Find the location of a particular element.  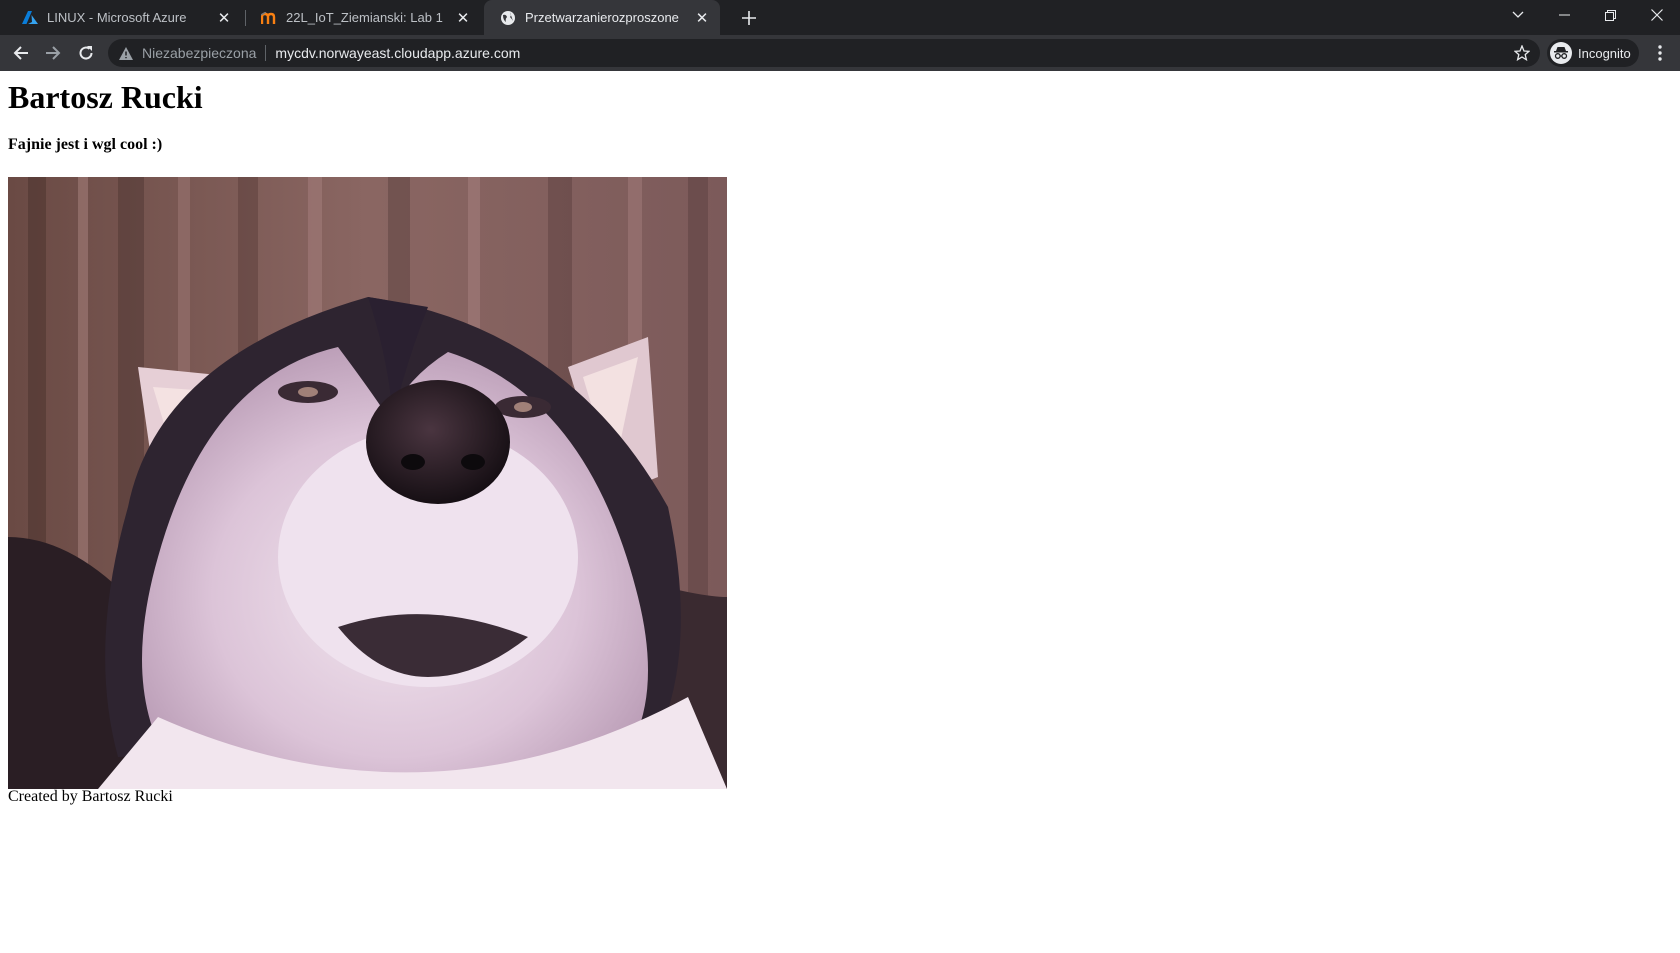

azure-logo-icon is located at coordinates (30, 18).